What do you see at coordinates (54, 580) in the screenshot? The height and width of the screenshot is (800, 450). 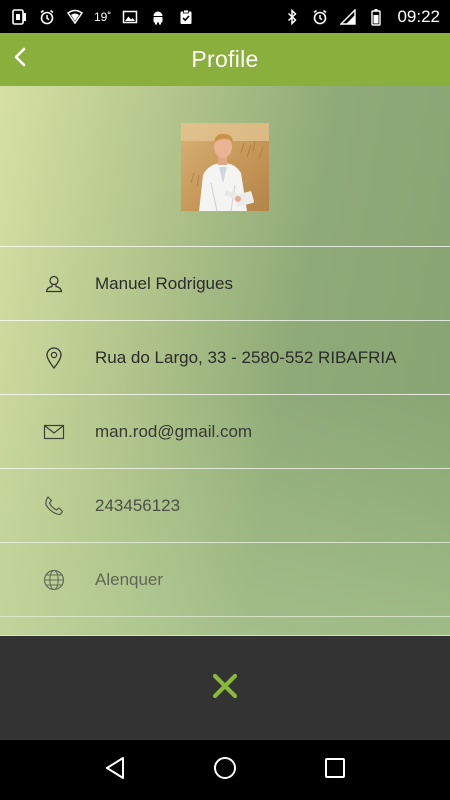 I see `globe-icon` at bounding box center [54, 580].